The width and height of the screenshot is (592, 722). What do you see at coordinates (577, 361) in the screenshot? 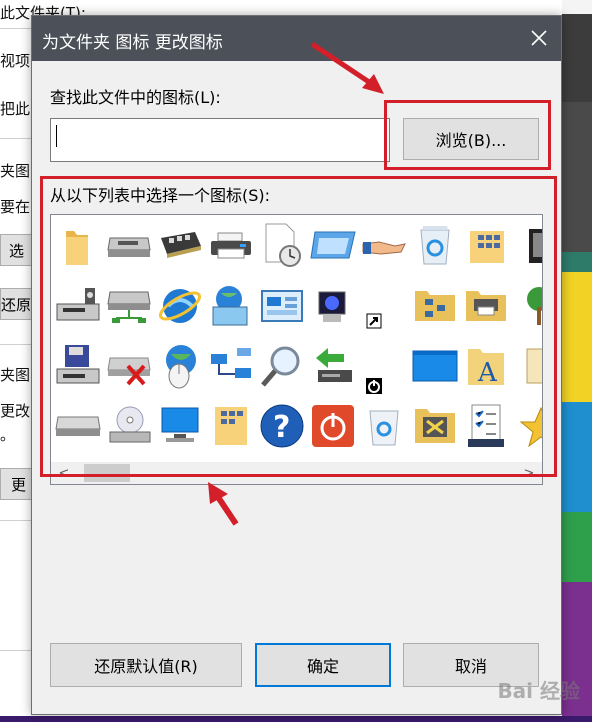
I see `background-desktop` at bounding box center [577, 361].